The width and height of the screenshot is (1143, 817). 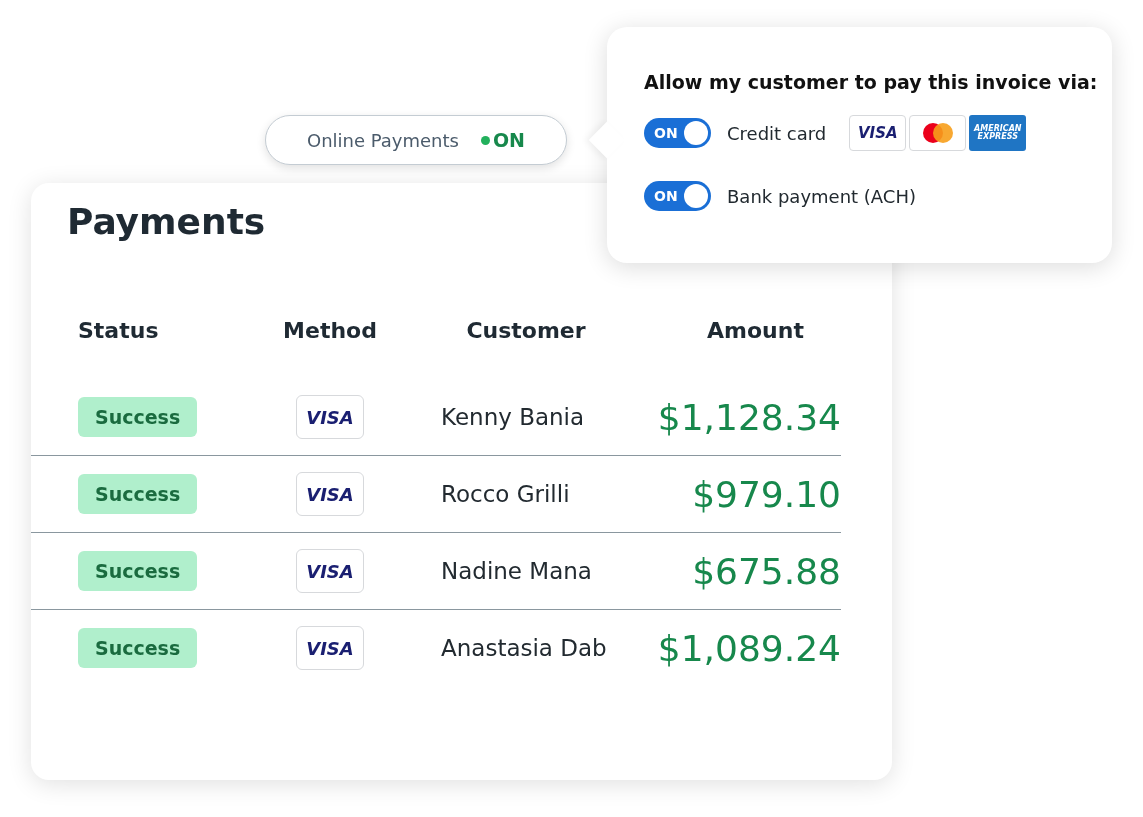 I want to click on column-header: Method, so click(x=330, y=330).